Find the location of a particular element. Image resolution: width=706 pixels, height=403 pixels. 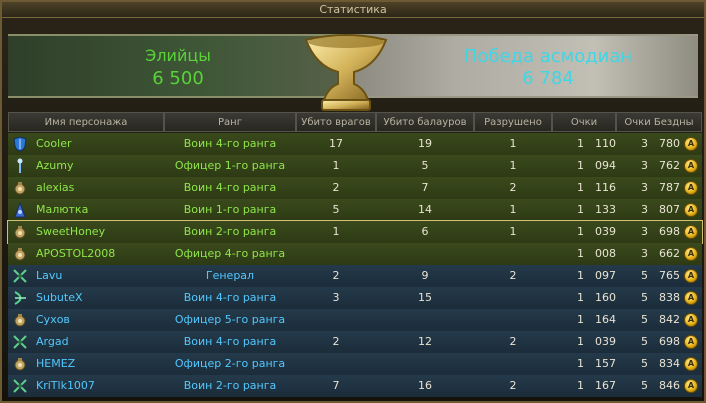

table-row: Argad Воин 4-го ранга 2 12 2 1 039 5 698 A is located at coordinates (355, 342).